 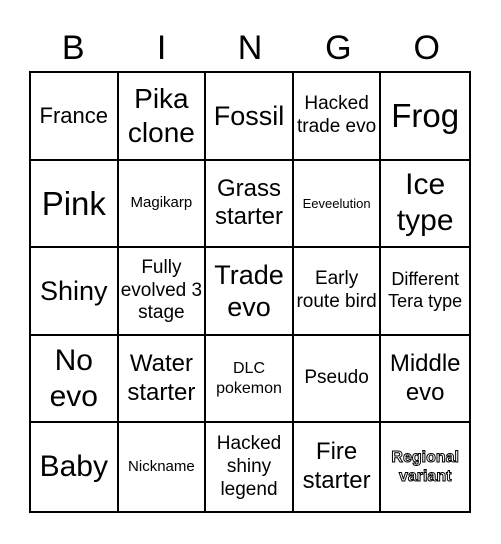 I want to click on bingo-cell: Fully evolved 3 stage, so click(x=162, y=292).